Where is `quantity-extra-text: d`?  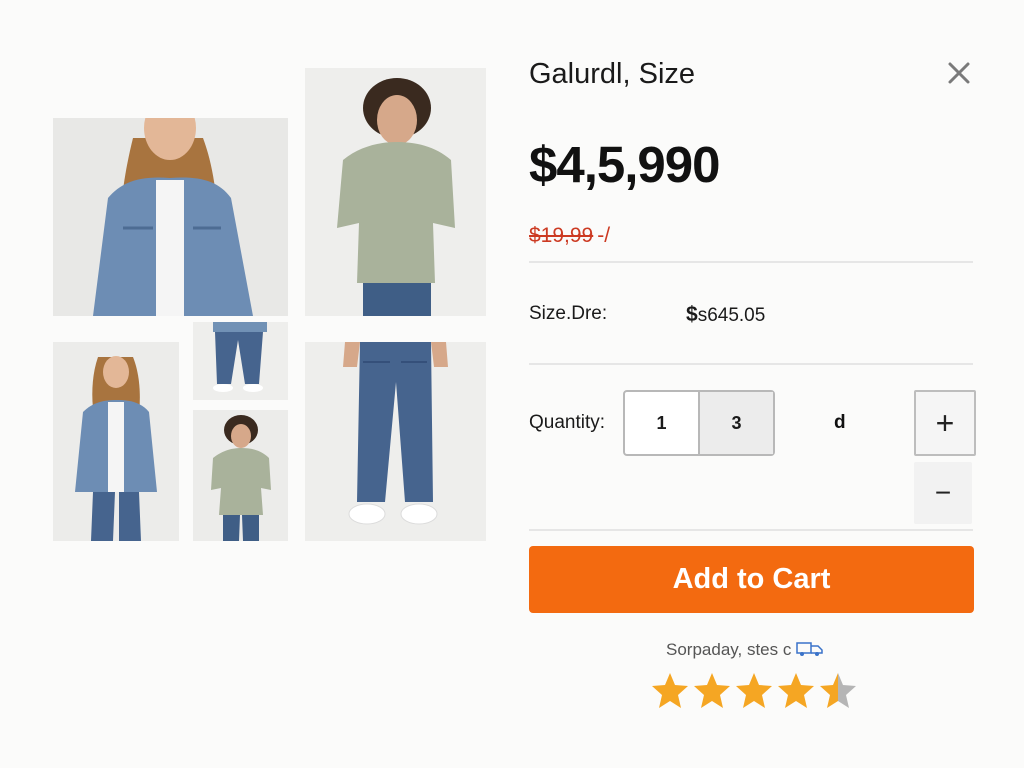
quantity-extra-text: d is located at coordinates (840, 422).